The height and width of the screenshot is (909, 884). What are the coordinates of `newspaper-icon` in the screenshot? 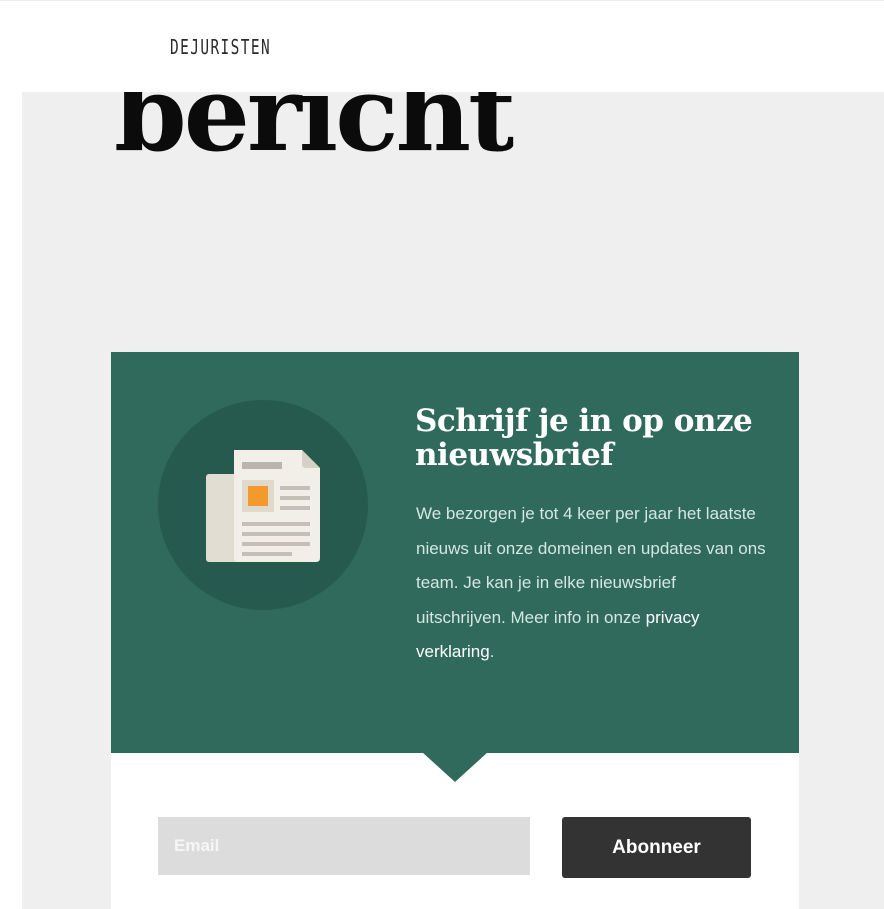 It's located at (263, 505).